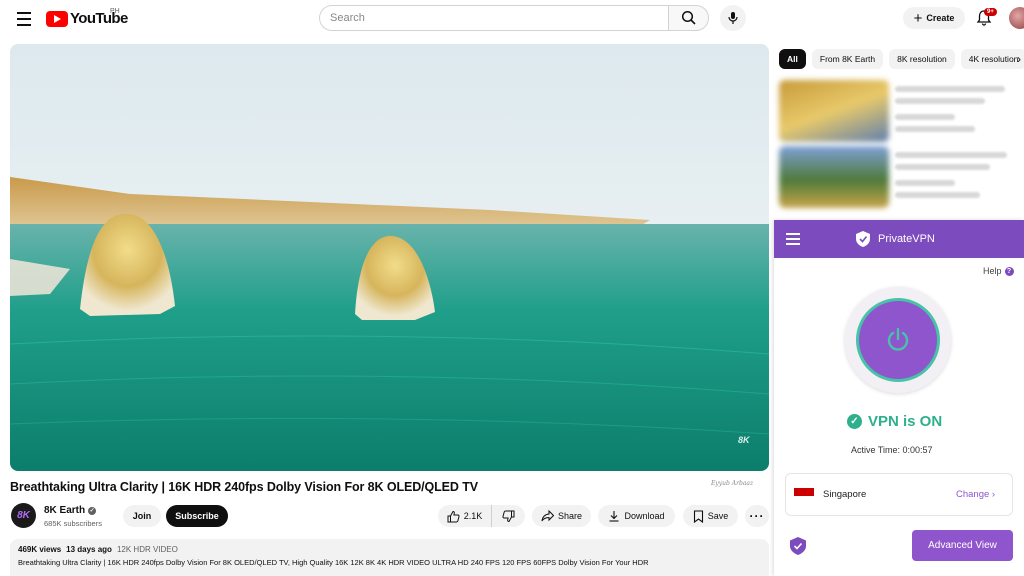 The image size is (1024, 576). I want to click on download-icon, so click(614, 516).